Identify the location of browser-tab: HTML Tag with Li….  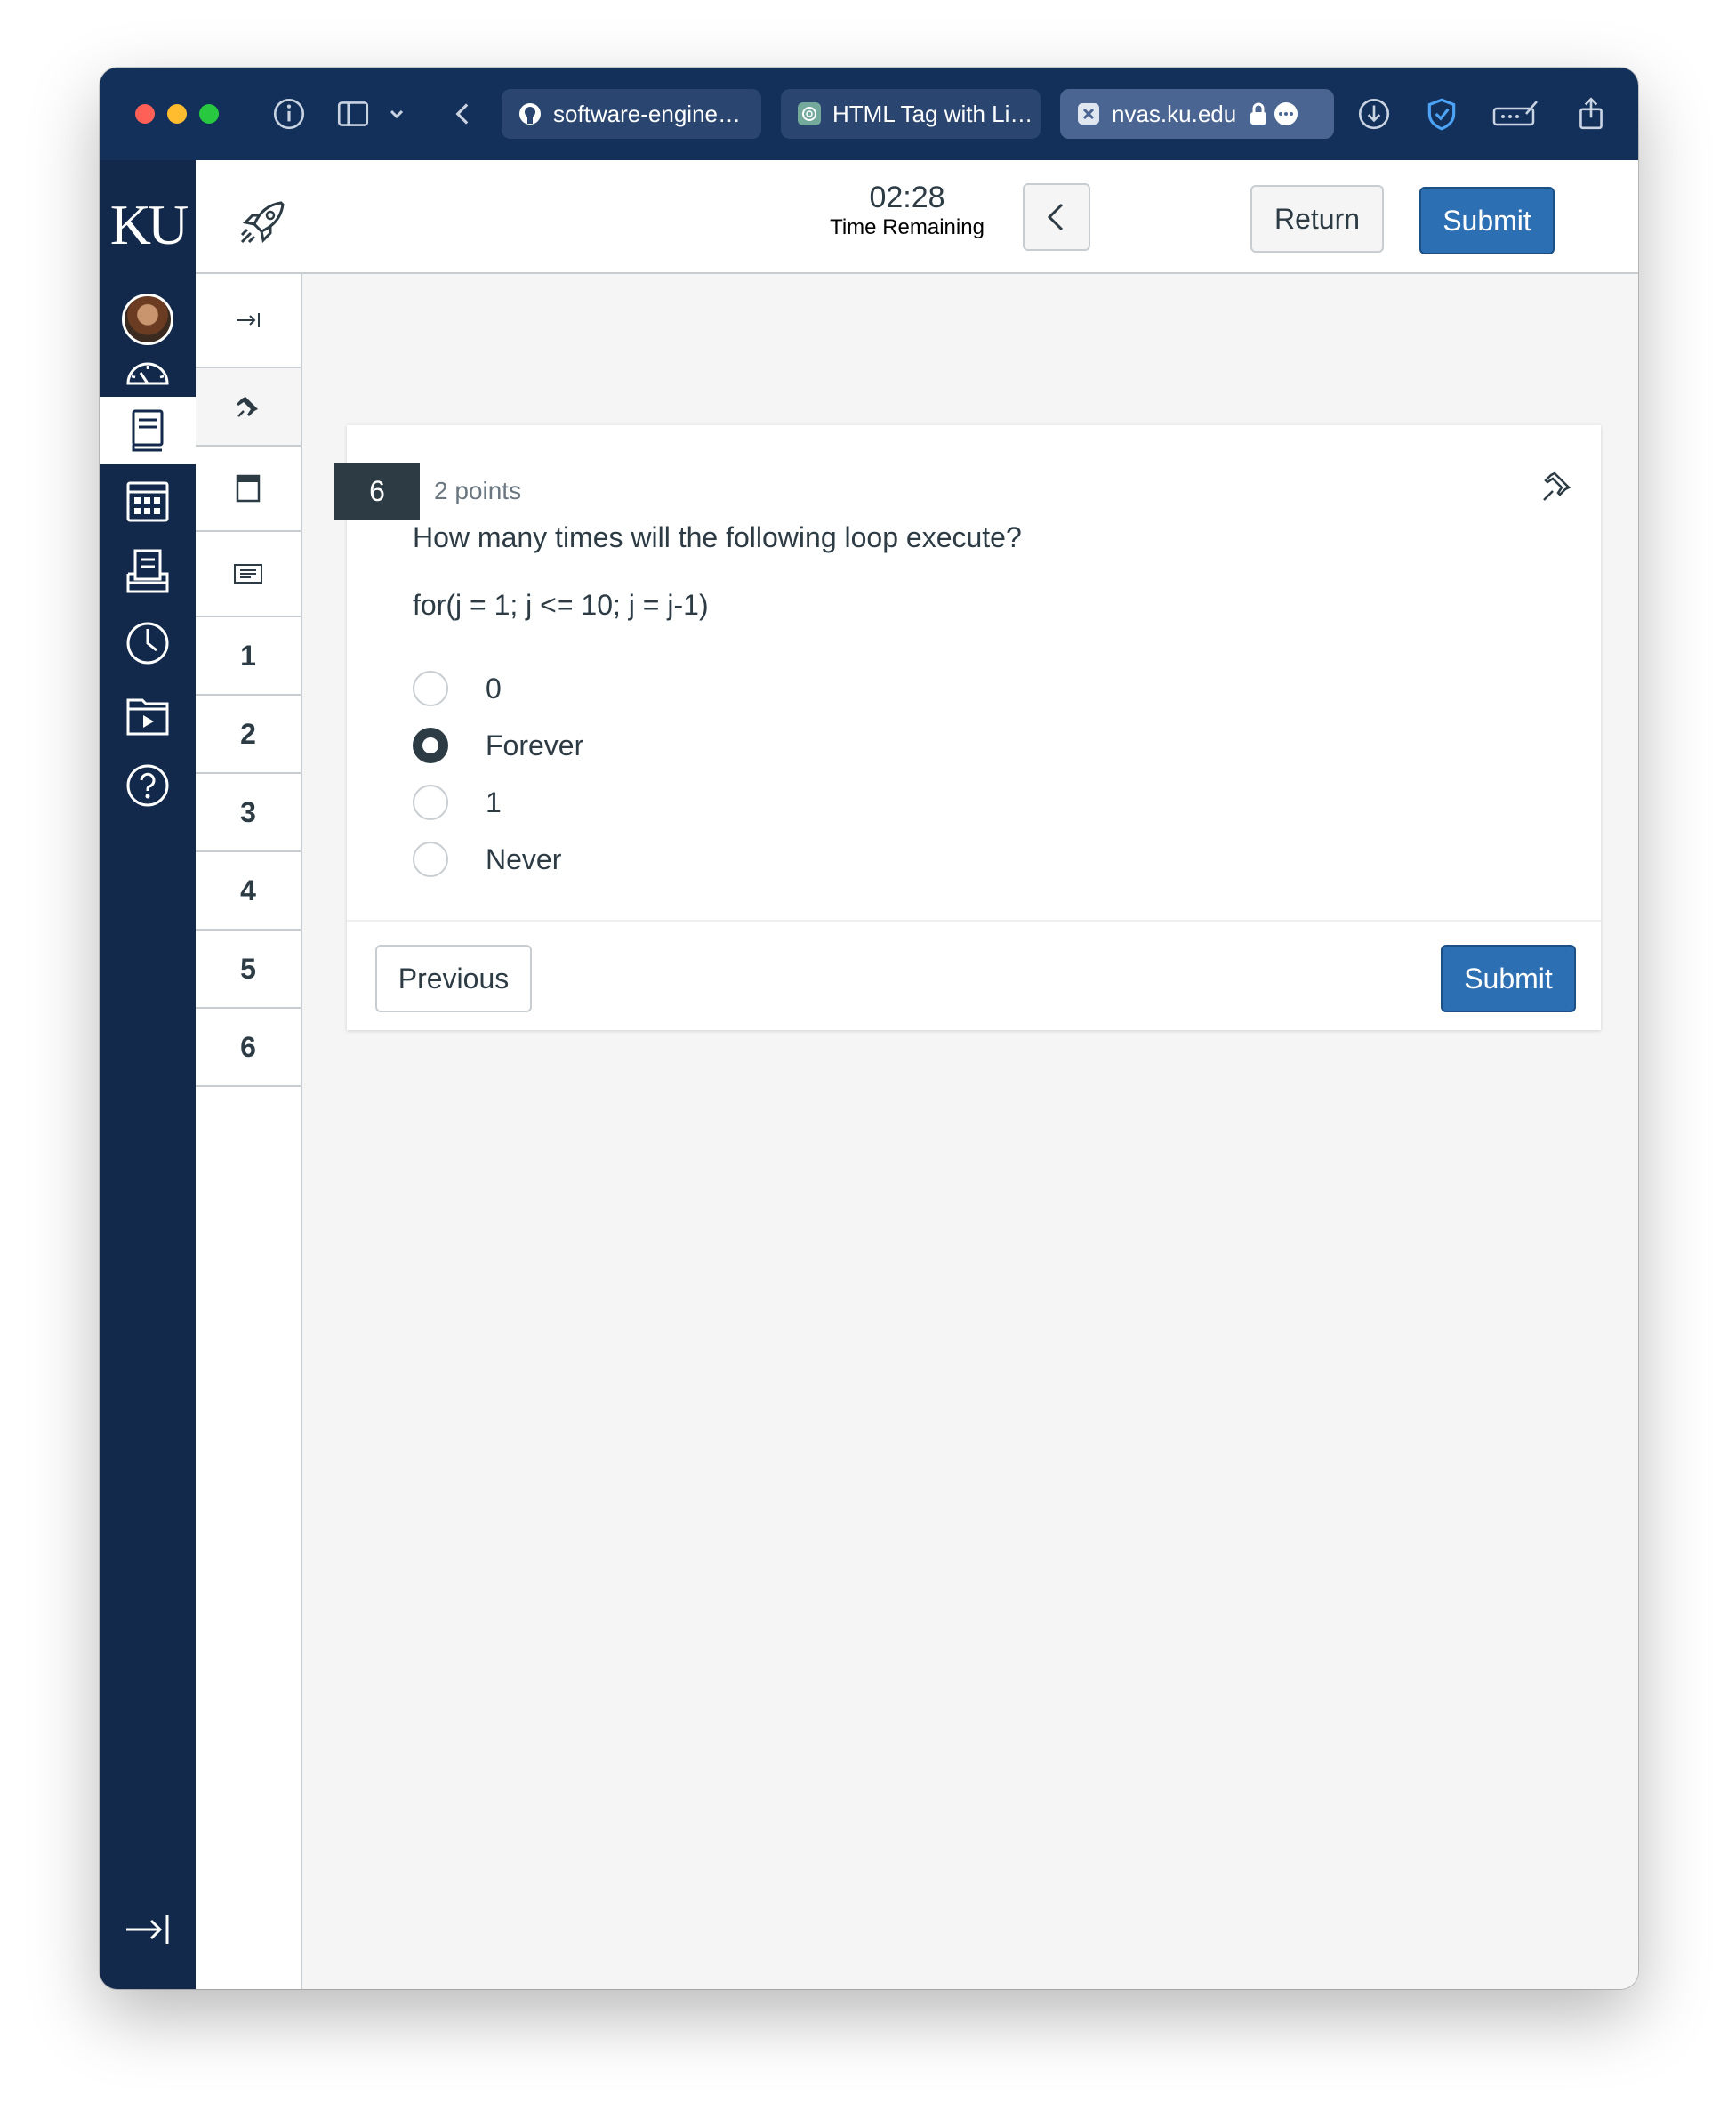
(911, 114).